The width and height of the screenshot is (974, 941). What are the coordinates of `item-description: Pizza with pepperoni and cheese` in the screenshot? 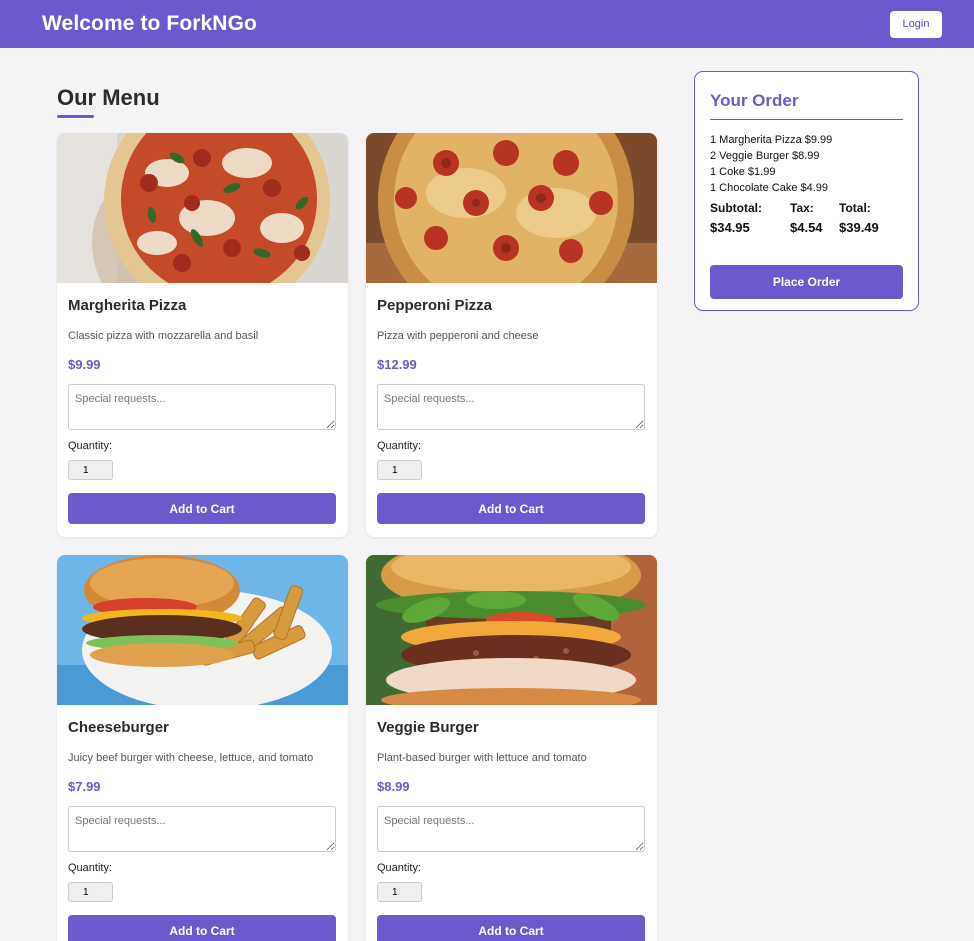 It's located at (458, 336).